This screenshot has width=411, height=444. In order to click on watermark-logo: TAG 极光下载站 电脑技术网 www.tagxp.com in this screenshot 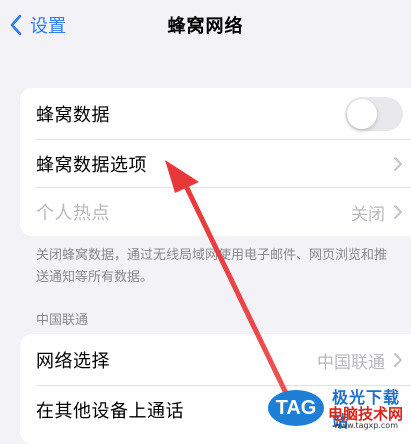, I will do `click(338, 407)`.